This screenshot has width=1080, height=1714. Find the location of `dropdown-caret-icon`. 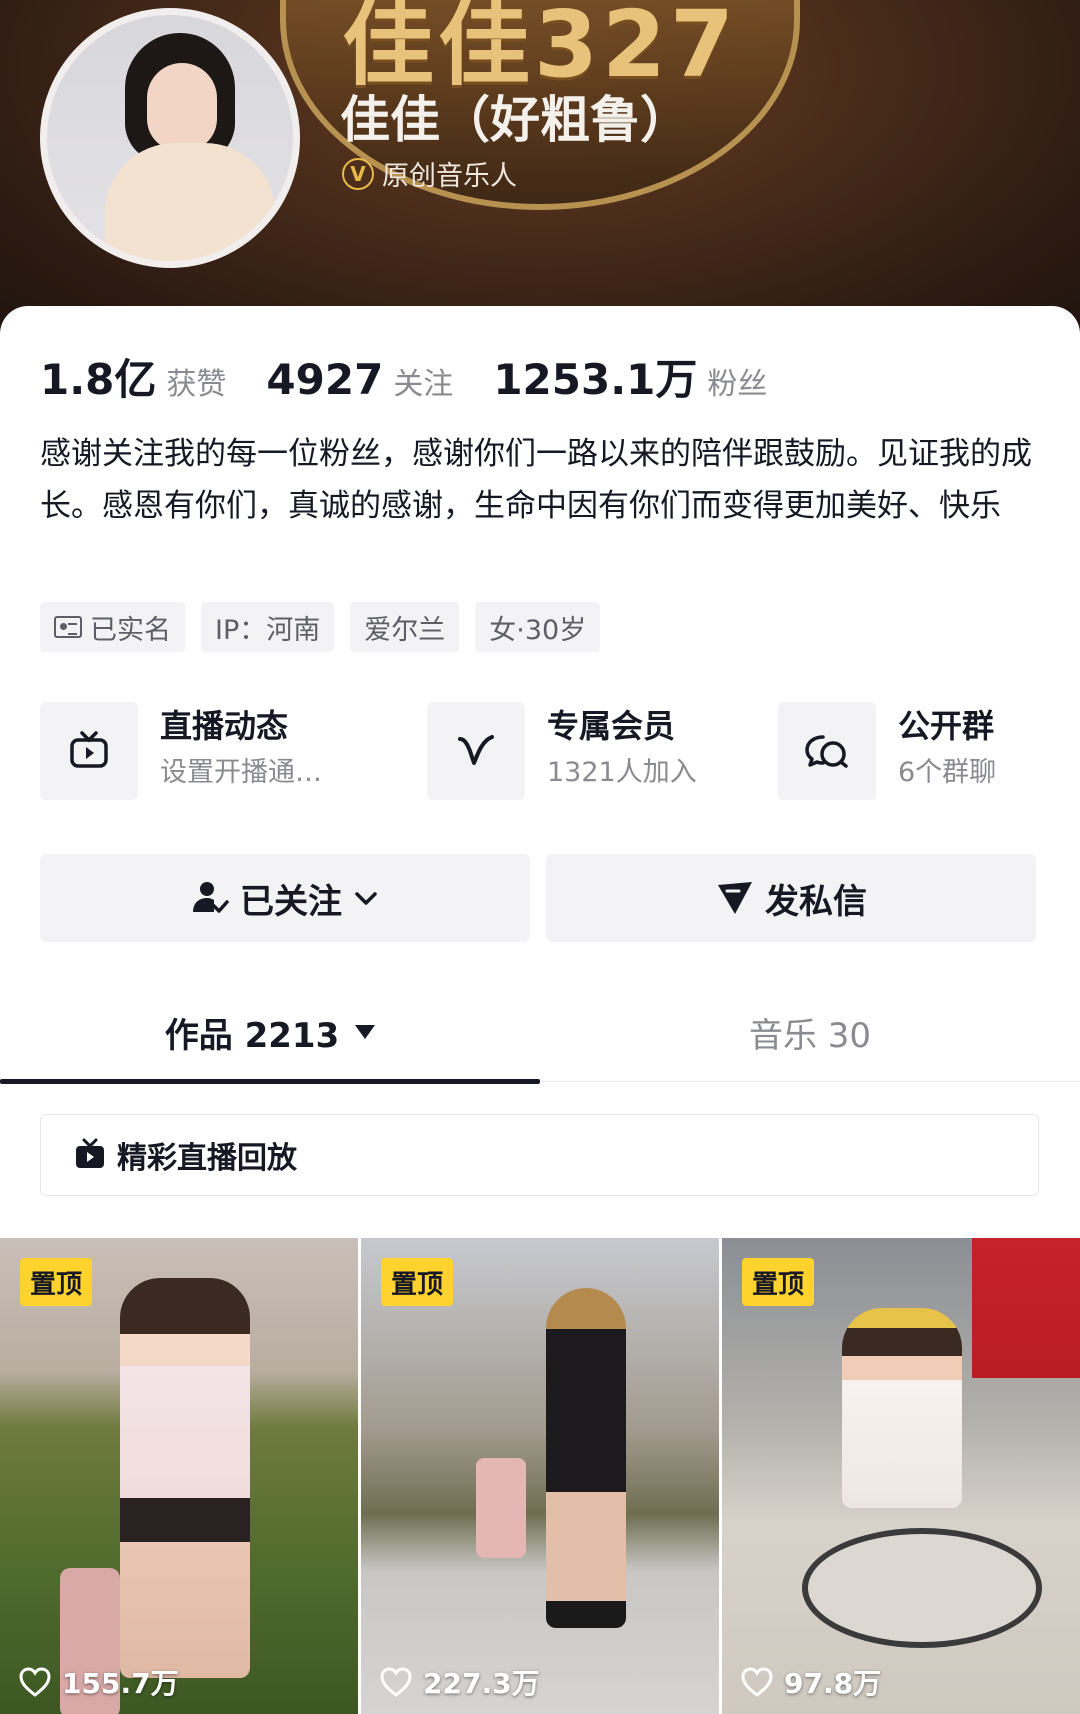

dropdown-caret-icon is located at coordinates (365, 1032).